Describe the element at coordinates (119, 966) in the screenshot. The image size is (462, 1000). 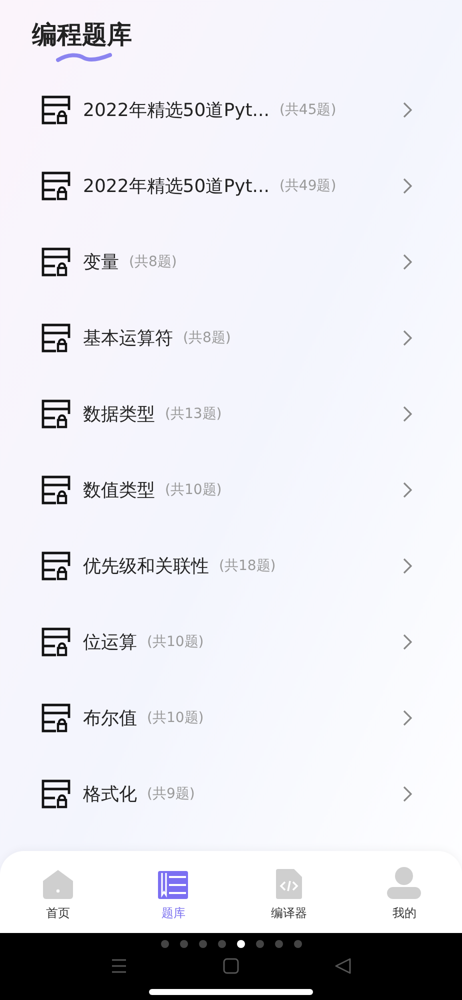
I see `menu-icon` at that location.